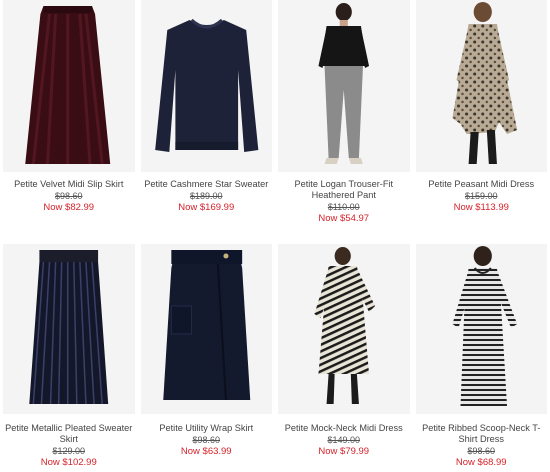 The width and height of the screenshot is (550, 472). Describe the element at coordinates (344, 329) in the screenshot. I see `mock-neck-dress-image` at that location.